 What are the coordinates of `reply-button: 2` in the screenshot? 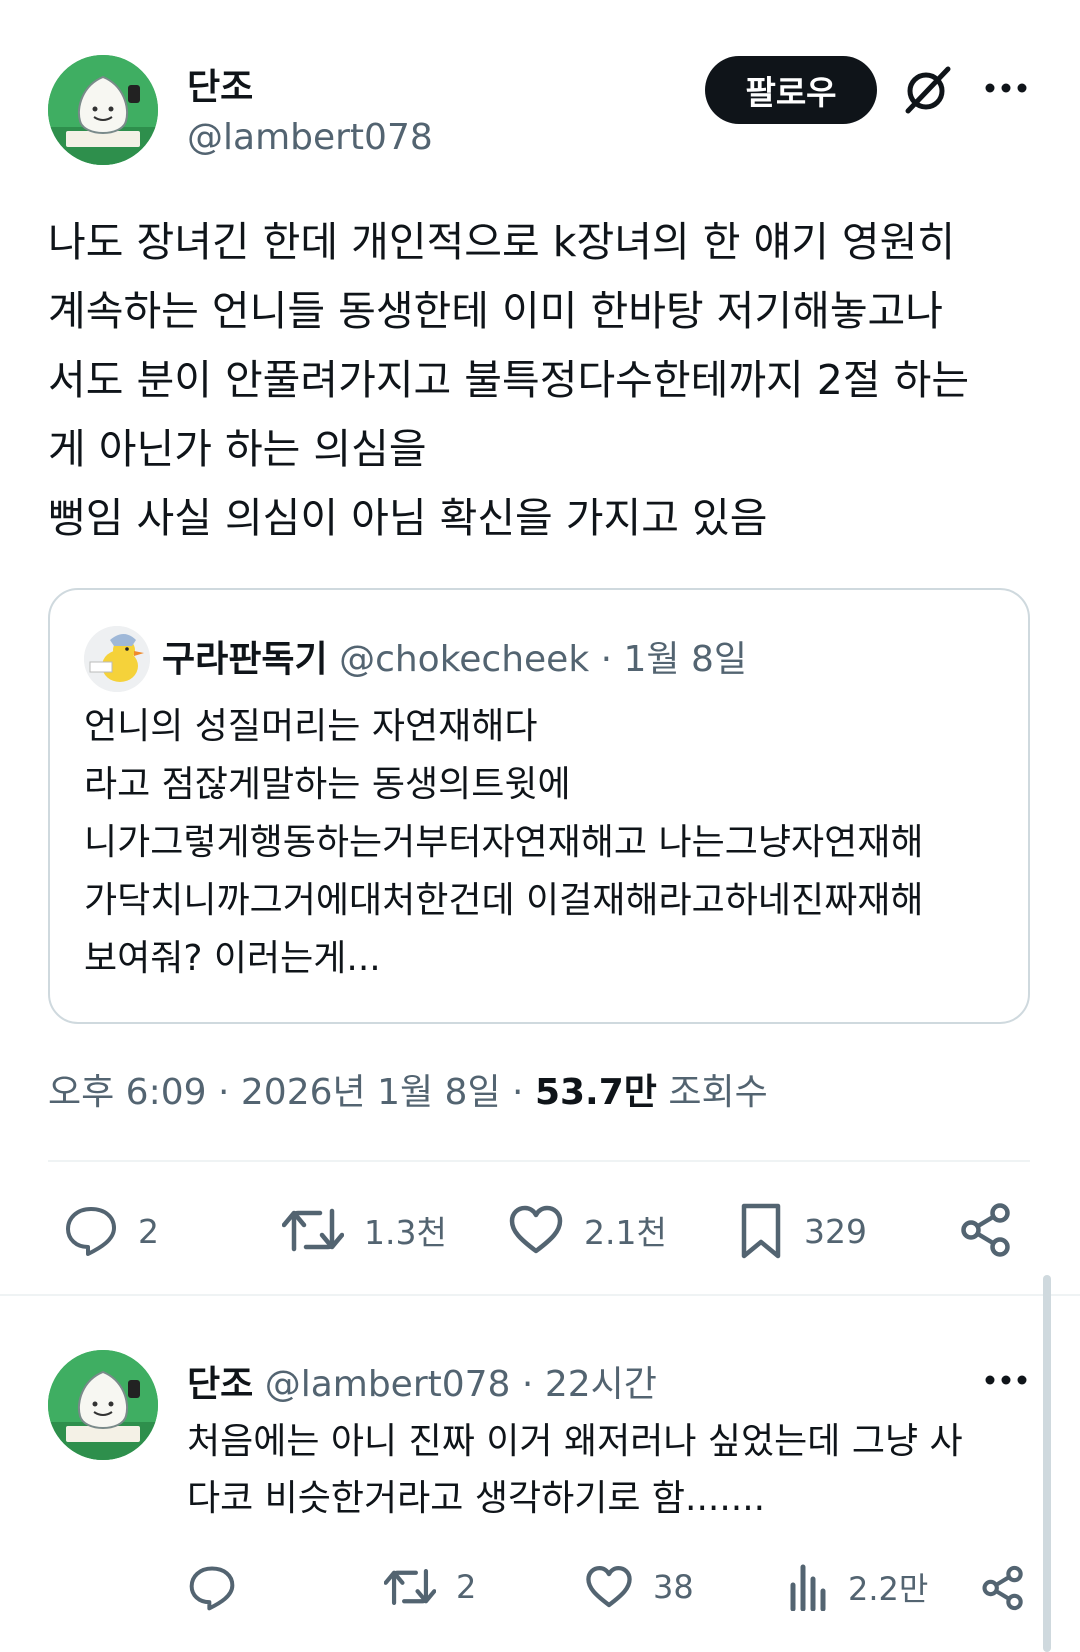 It's located at (111, 1231).